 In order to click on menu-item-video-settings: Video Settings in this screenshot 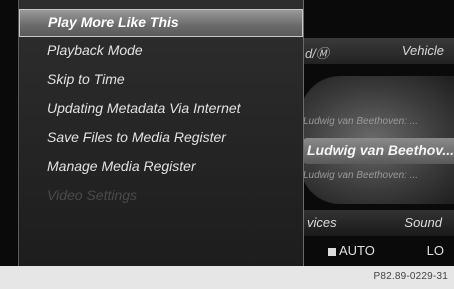, I will do `click(161, 197)`.